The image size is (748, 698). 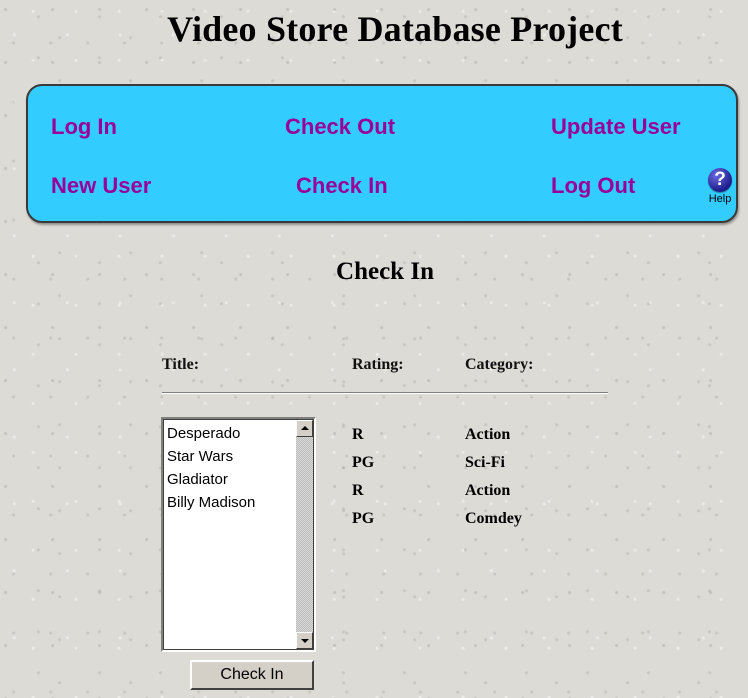 I want to click on check-in-button: Check In, so click(x=252, y=675).